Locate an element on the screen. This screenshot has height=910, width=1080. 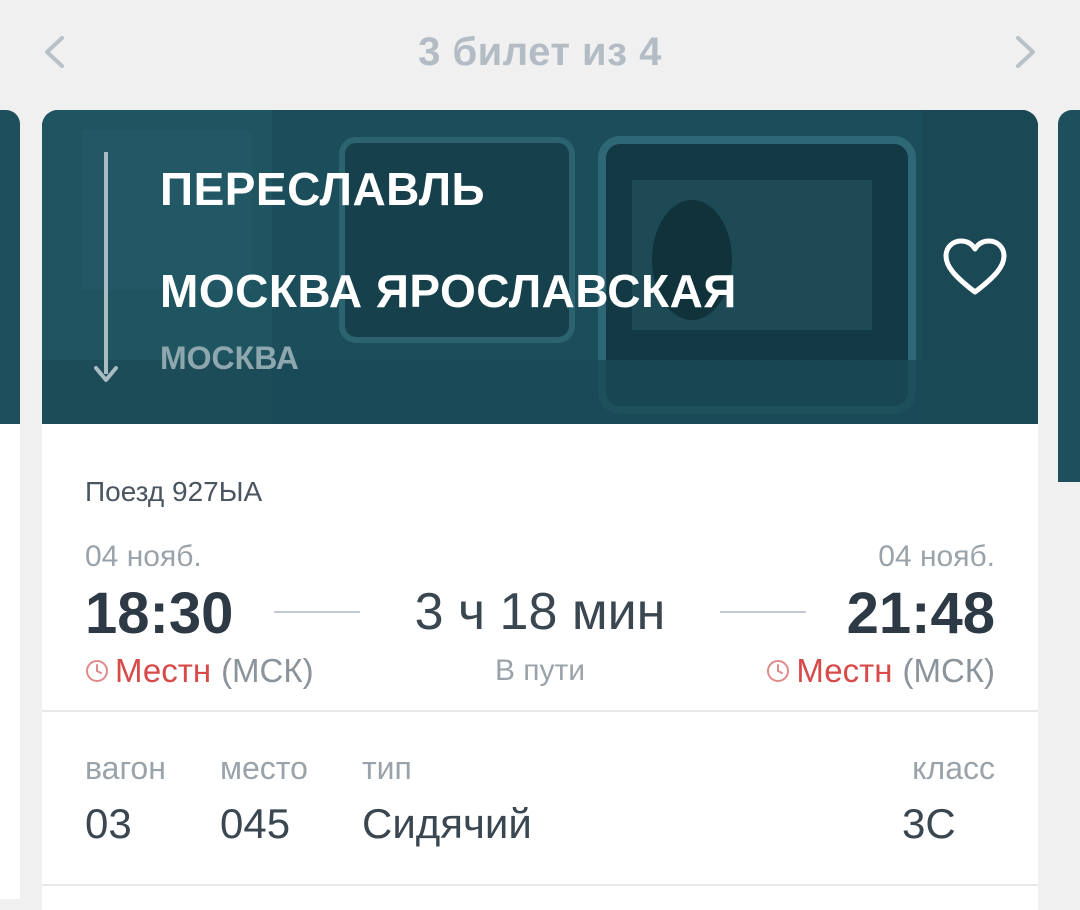
next-ticket-card-edge is located at coordinates (1069, 296).